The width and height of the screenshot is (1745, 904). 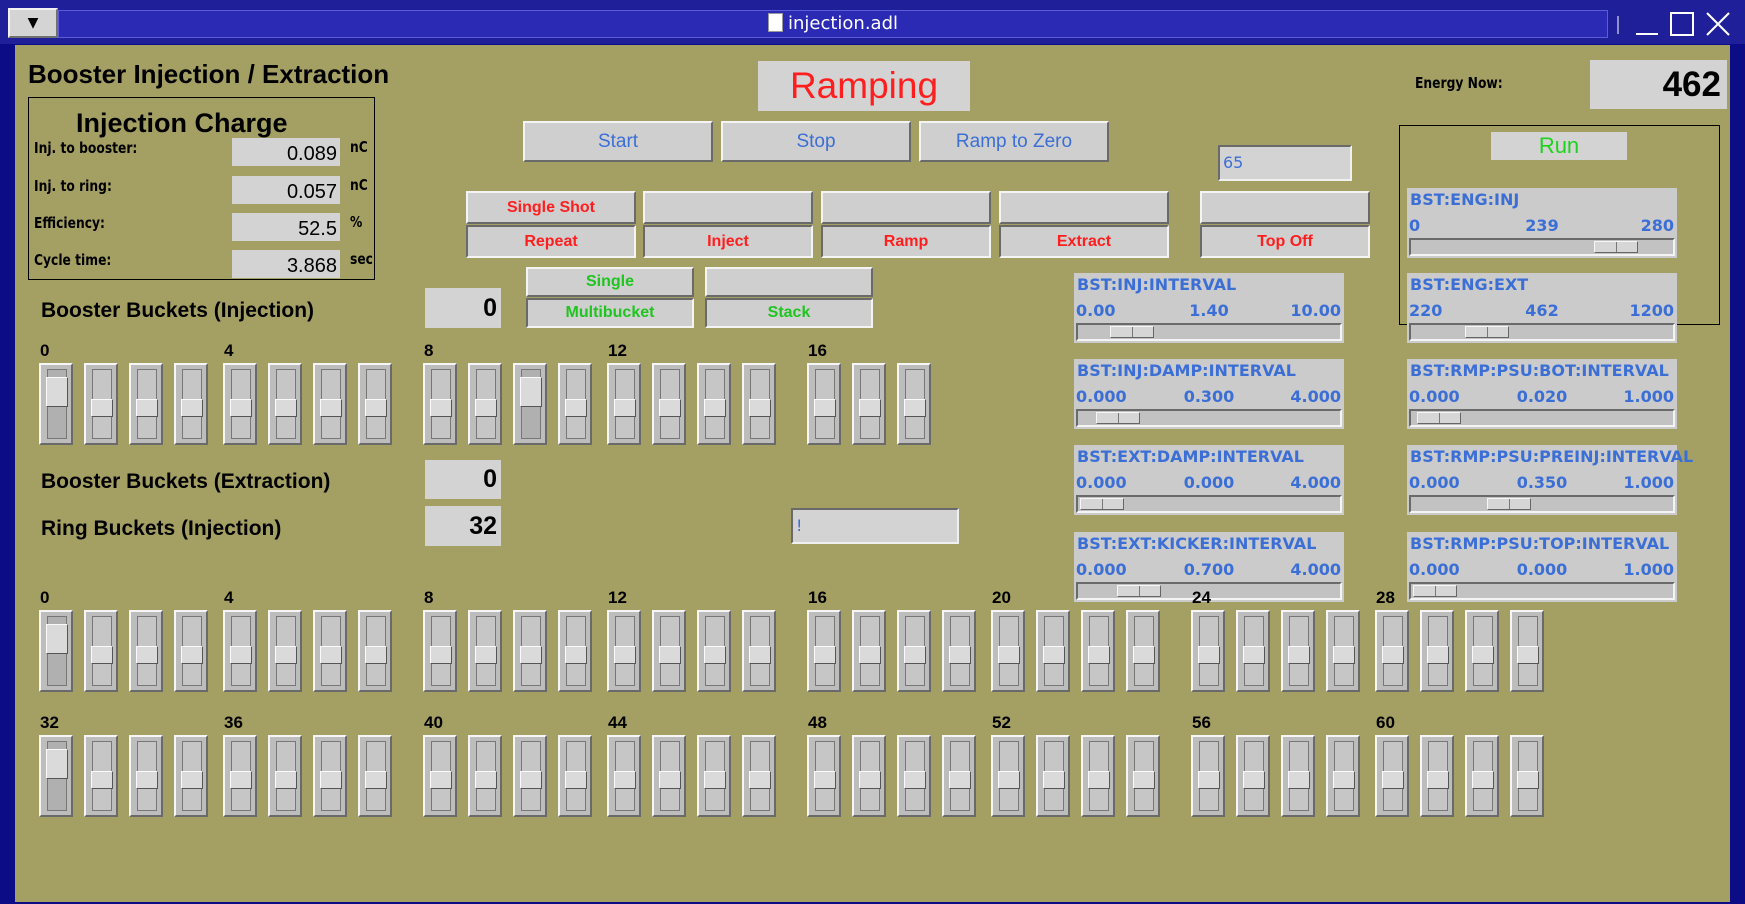 I want to click on stack-button: Stack, so click(x=789, y=313).